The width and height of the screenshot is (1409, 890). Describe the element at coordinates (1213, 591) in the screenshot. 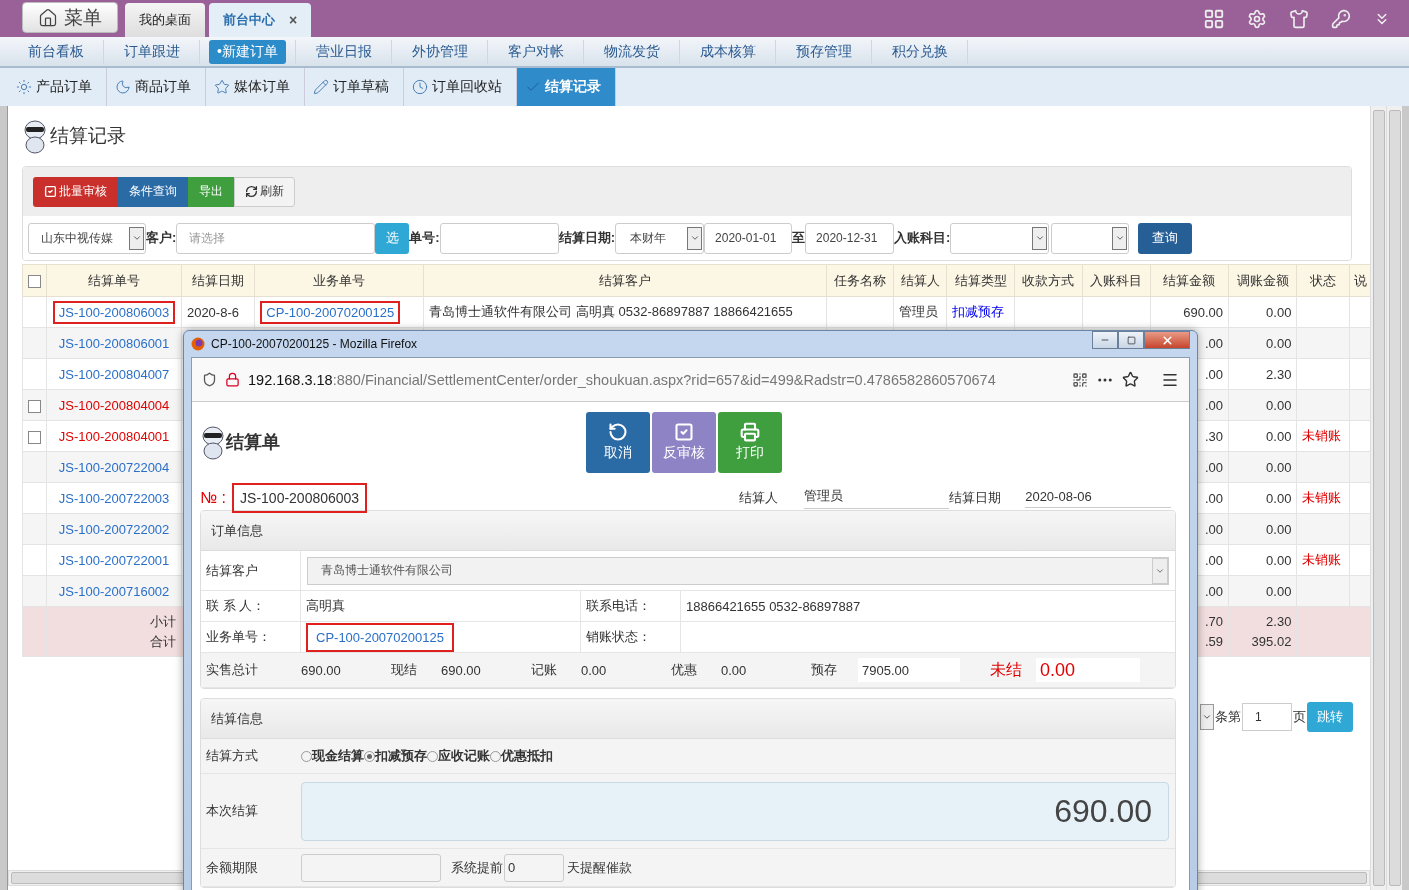

I see `table-cell: .00` at that location.